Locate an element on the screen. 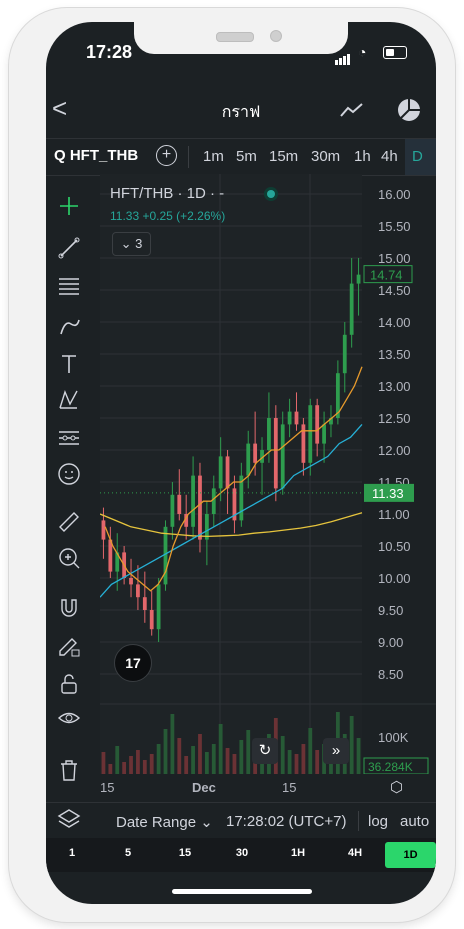 This screenshot has width=464, height=929. trash-icon is located at coordinates (69, 770).